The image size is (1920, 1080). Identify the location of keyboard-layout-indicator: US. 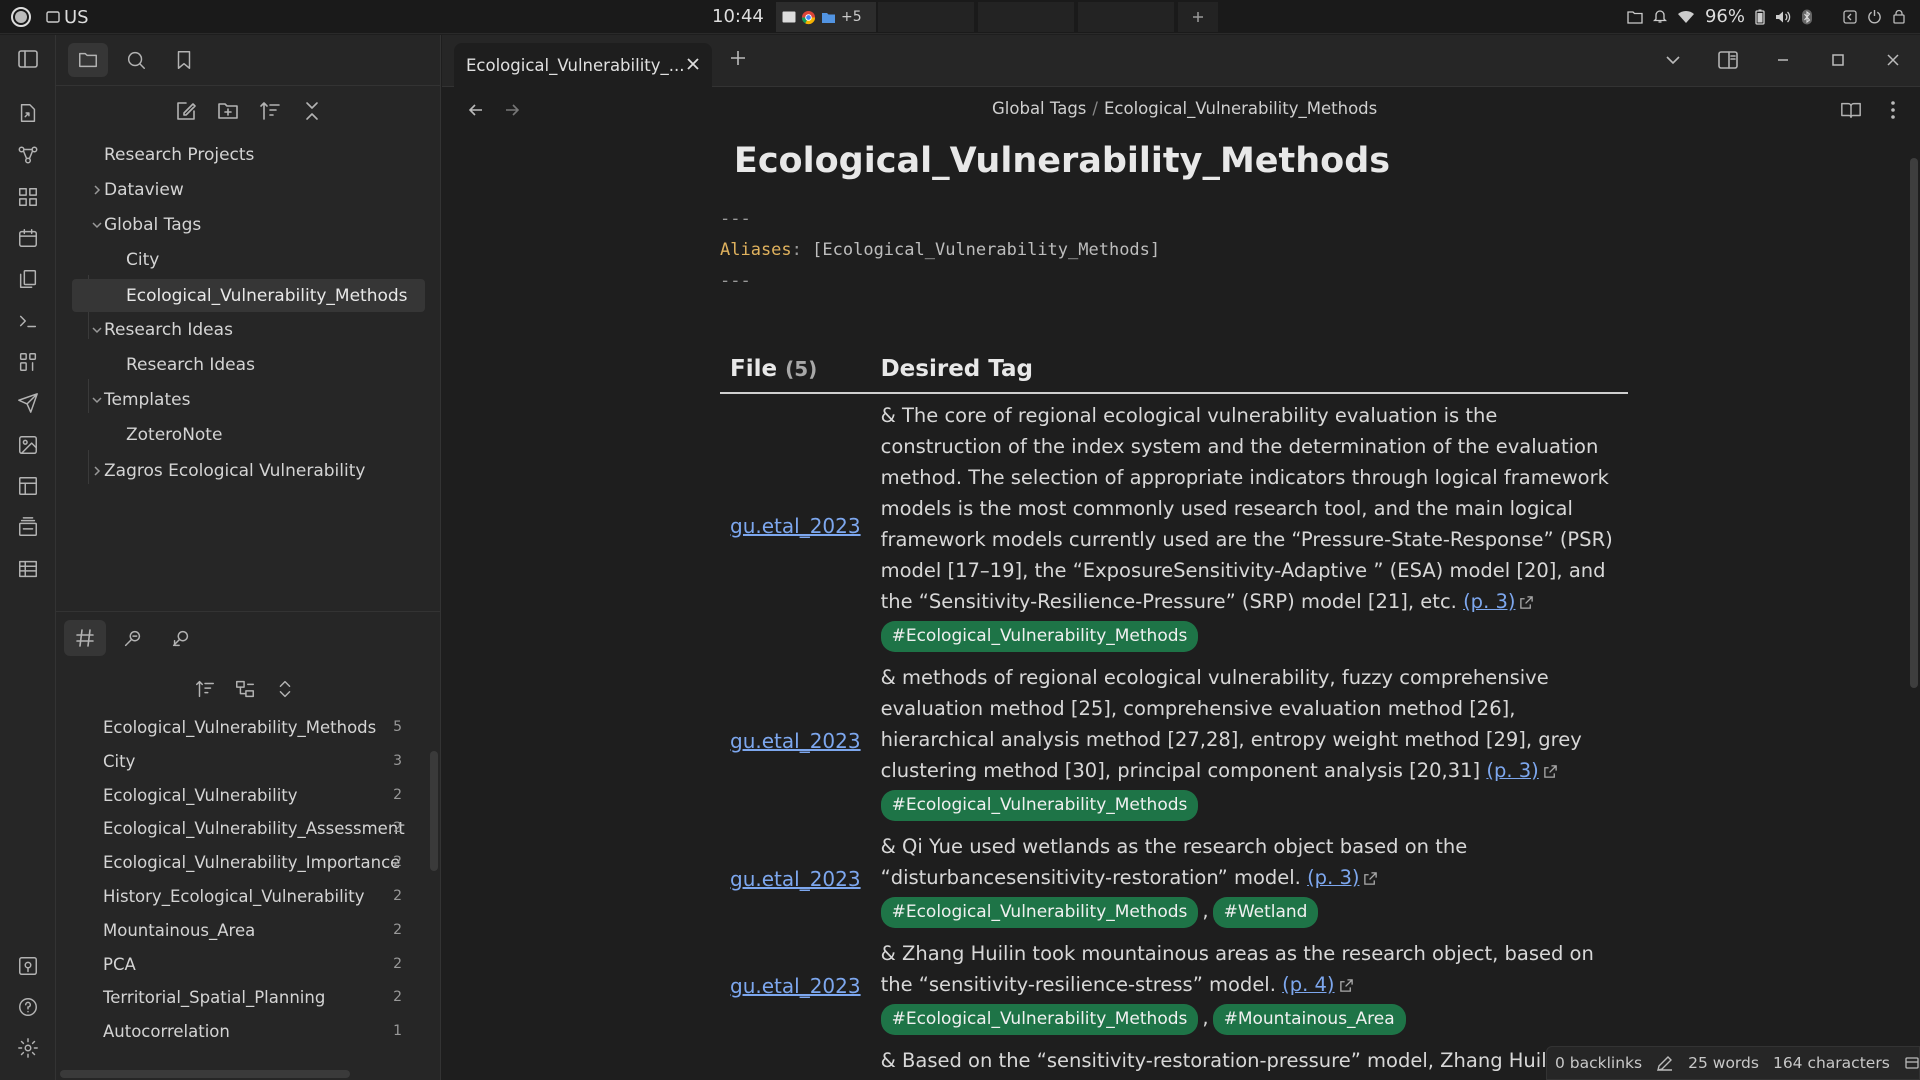
(67, 17).